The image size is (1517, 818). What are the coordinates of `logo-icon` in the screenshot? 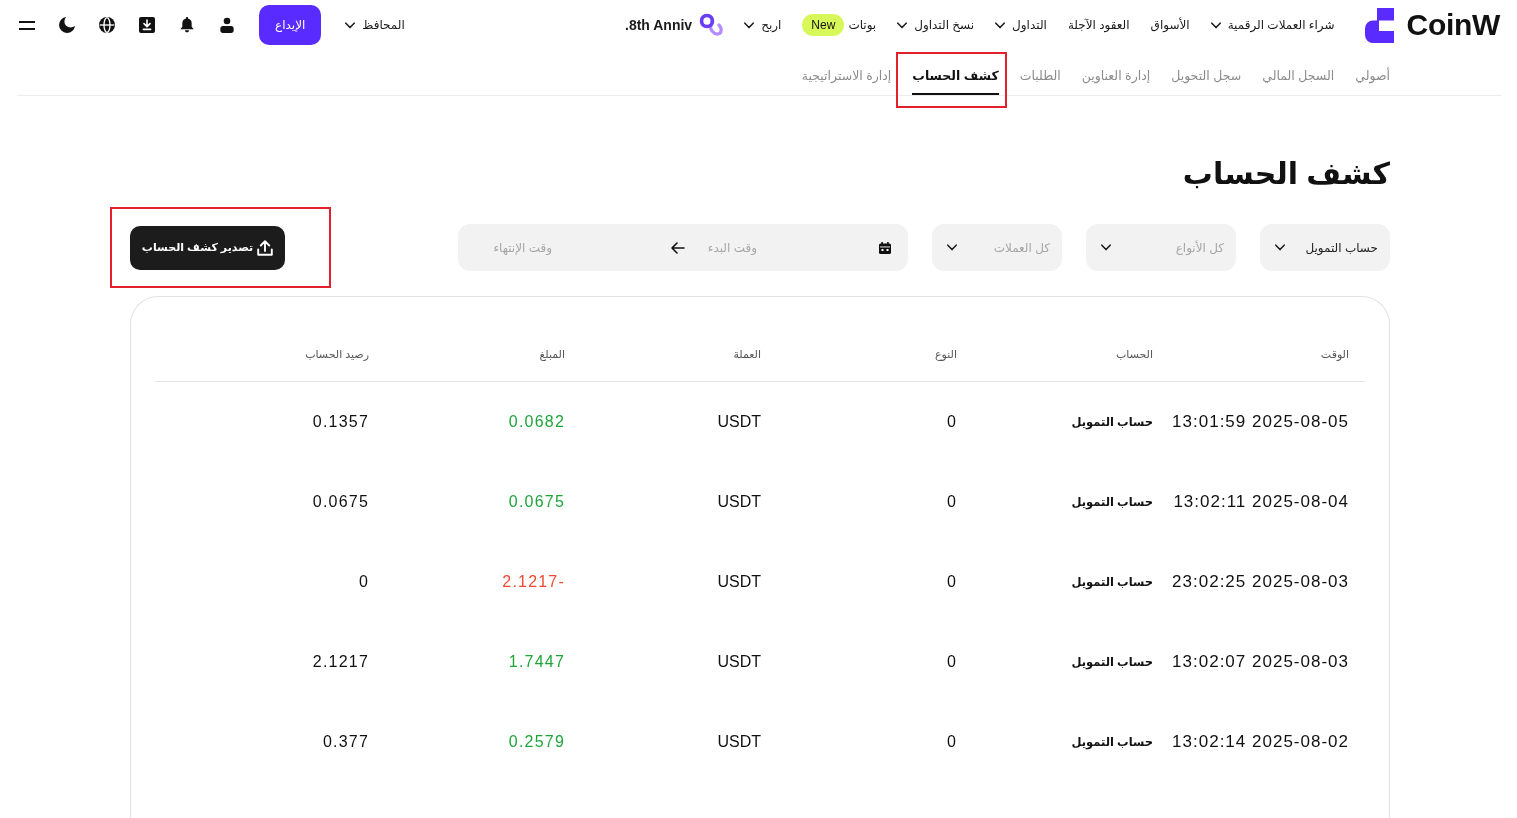 It's located at (1379, 25).